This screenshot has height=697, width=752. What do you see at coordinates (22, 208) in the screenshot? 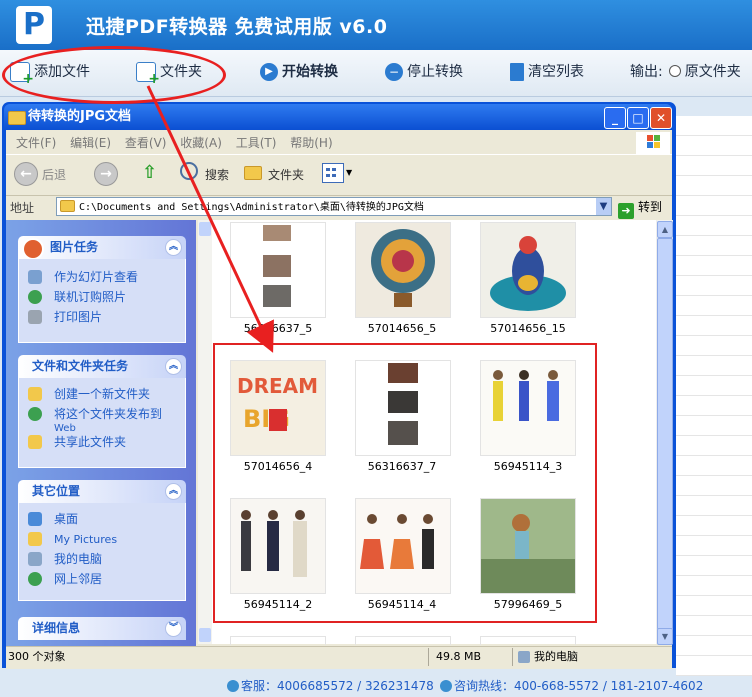
I see `address-label: 地址` at bounding box center [22, 208].